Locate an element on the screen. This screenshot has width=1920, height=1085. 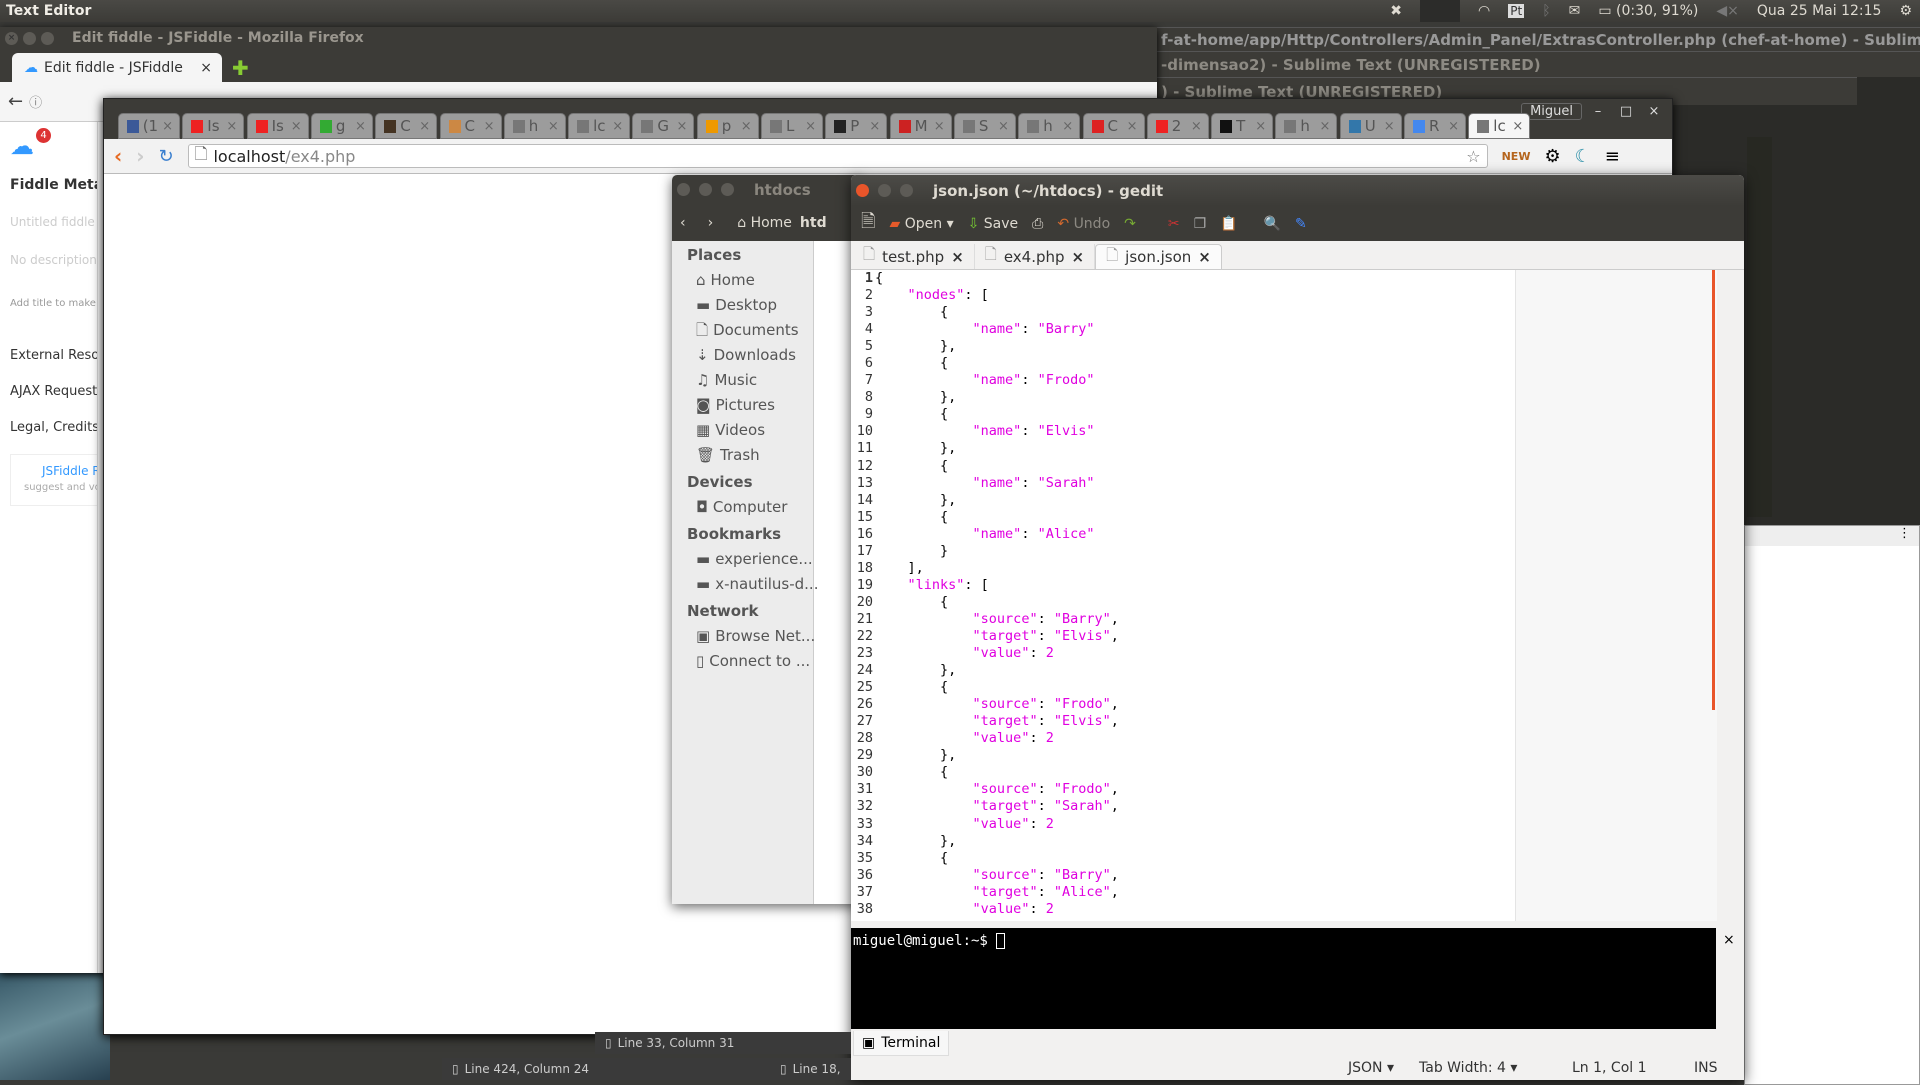
external-resources-link: External Resour is located at coordinates (53, 355).